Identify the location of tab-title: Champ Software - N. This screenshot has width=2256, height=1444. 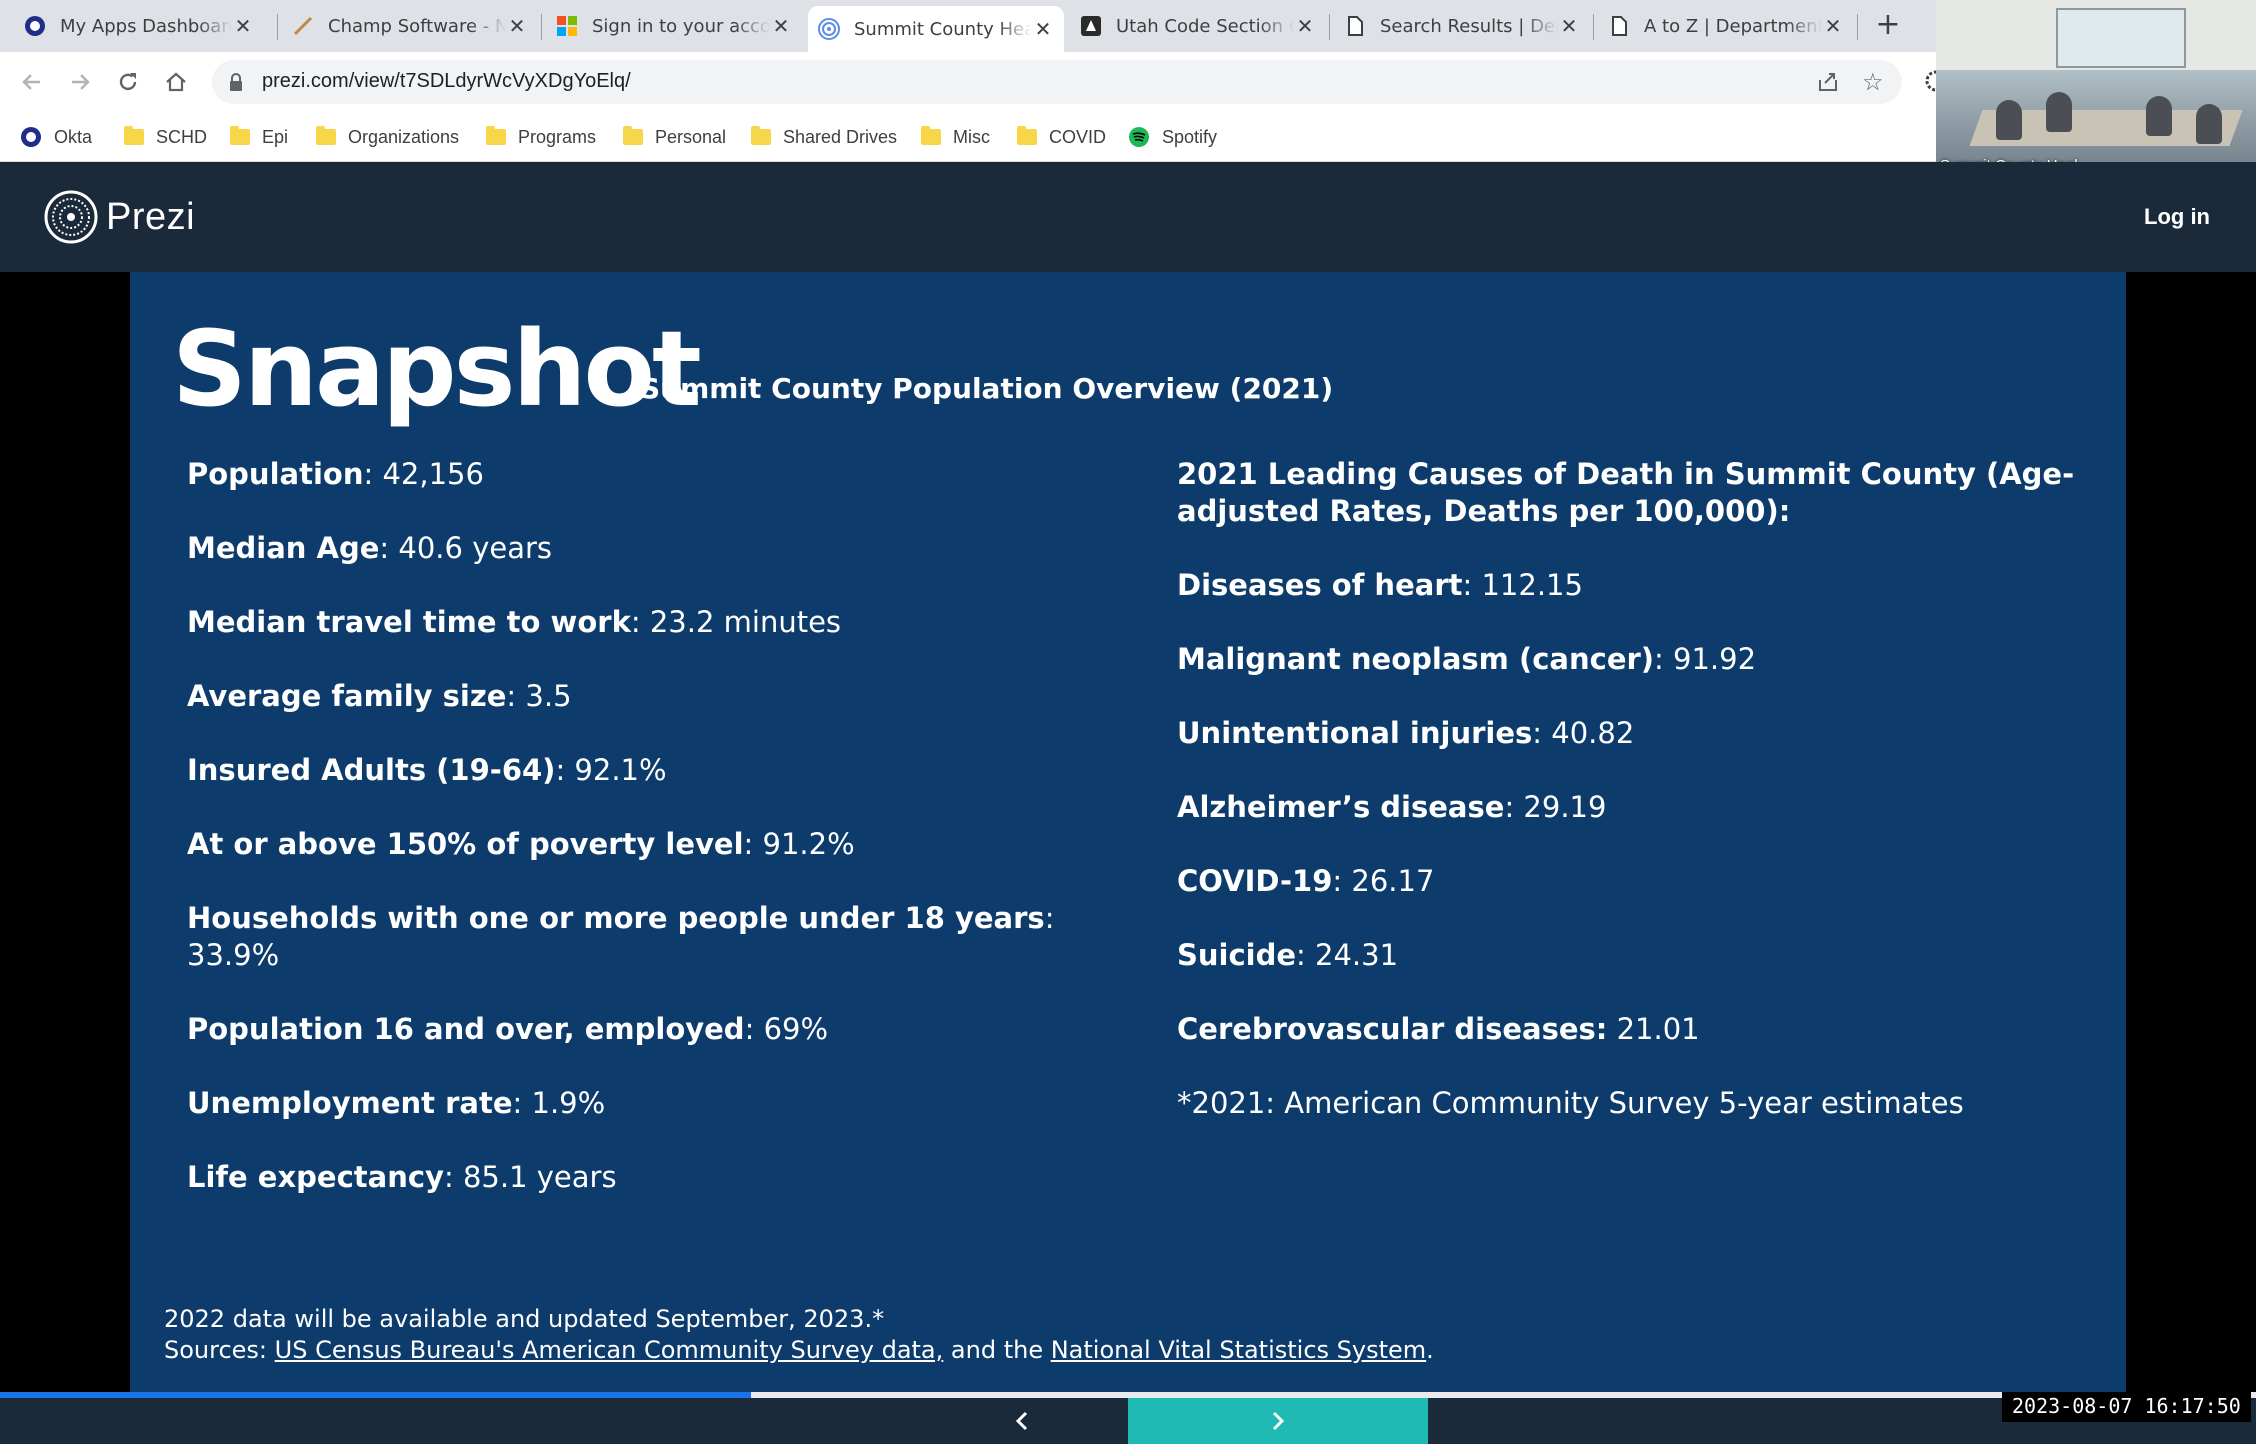
(417, 26).